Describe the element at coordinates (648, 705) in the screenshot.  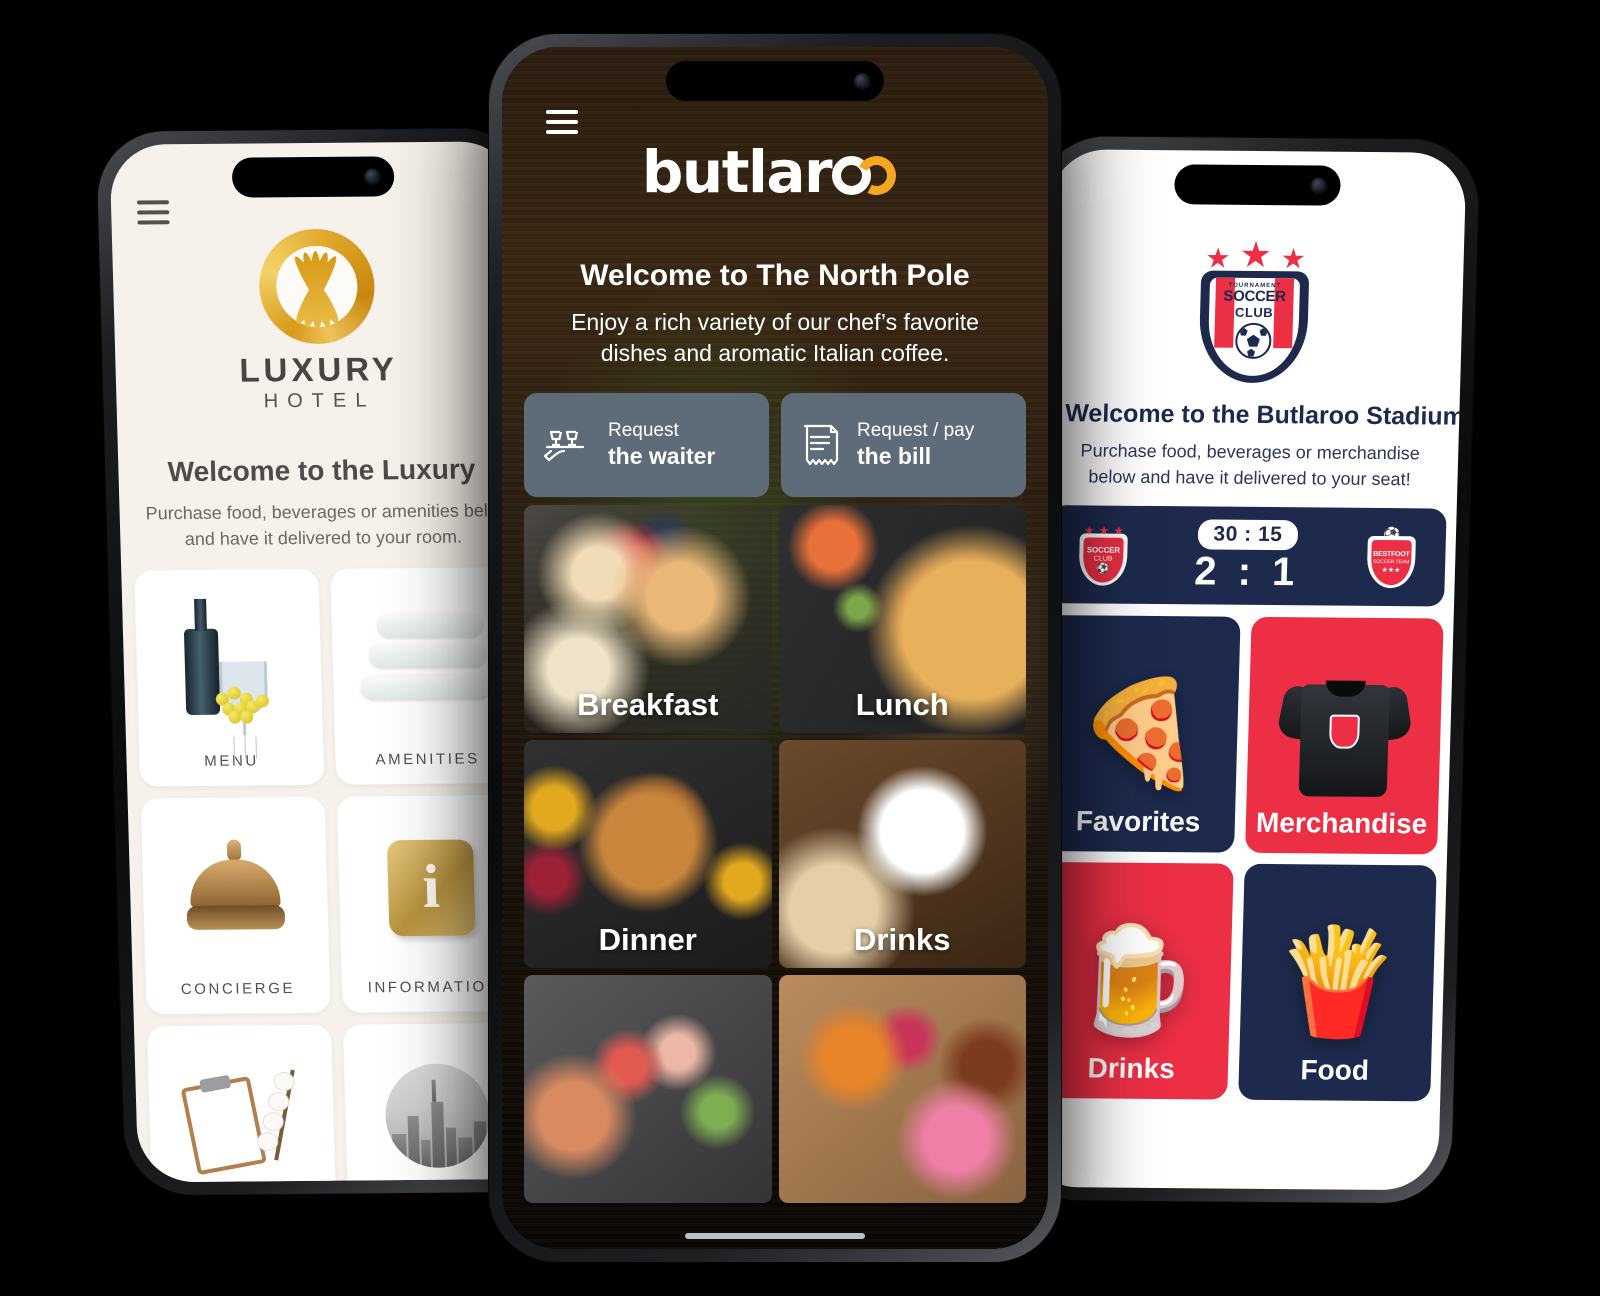
I see `tile-label: Breakfast` at that location.